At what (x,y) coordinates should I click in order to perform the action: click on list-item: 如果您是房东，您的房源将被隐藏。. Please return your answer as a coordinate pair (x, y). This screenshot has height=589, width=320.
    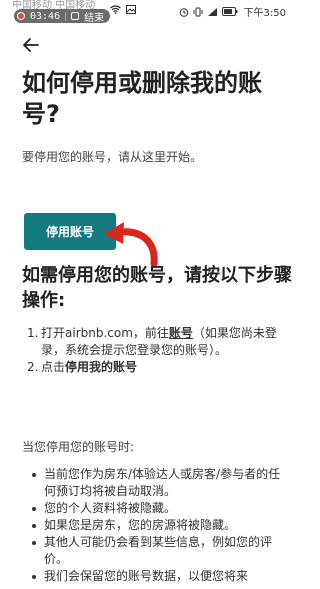
    Looking at the image, I should click on (161, 525).